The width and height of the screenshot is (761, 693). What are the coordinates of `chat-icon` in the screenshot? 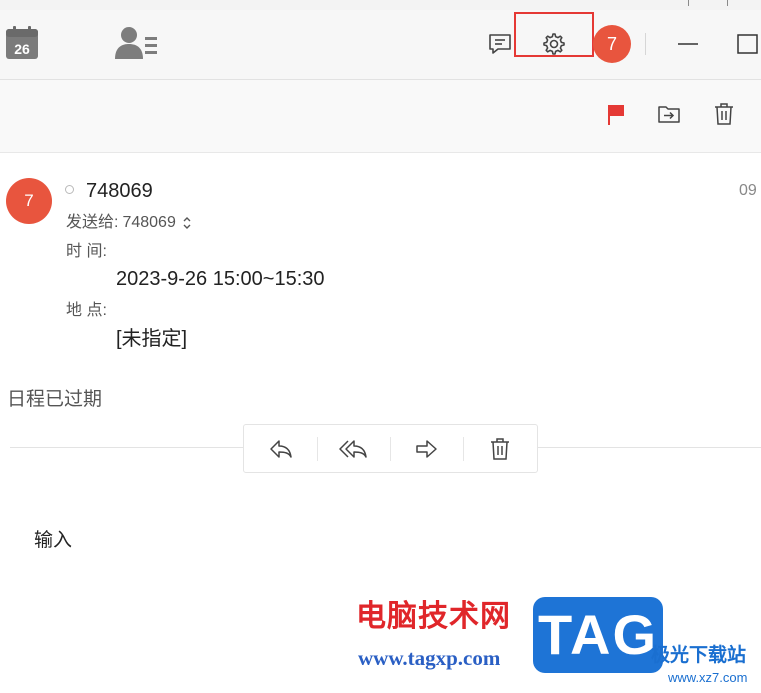 It's located at (500, 44).